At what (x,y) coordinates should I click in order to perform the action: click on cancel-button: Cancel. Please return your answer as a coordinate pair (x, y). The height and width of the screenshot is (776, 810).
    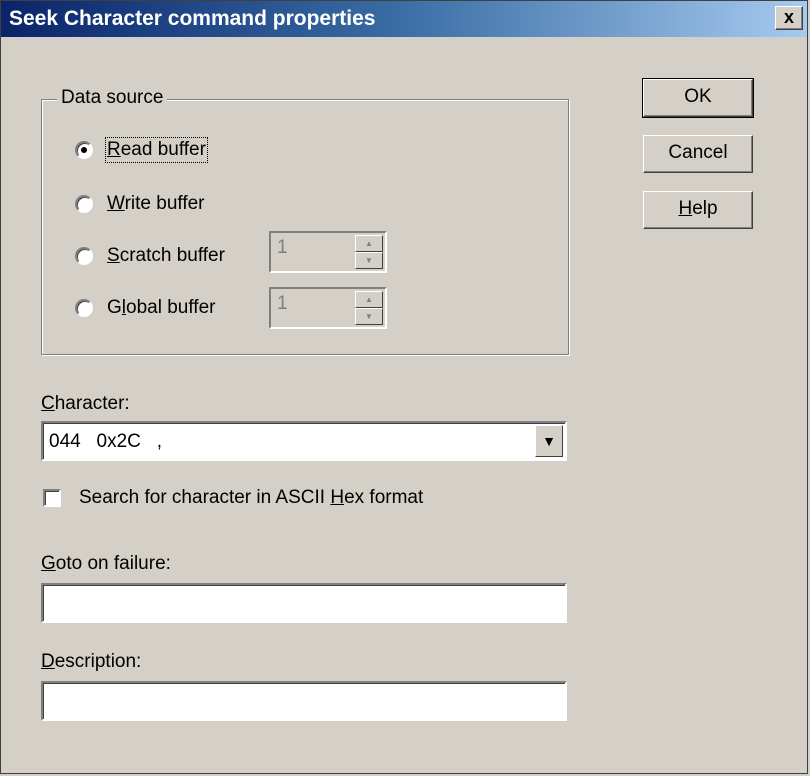
    Looking at the image, I should click on (698, 154).